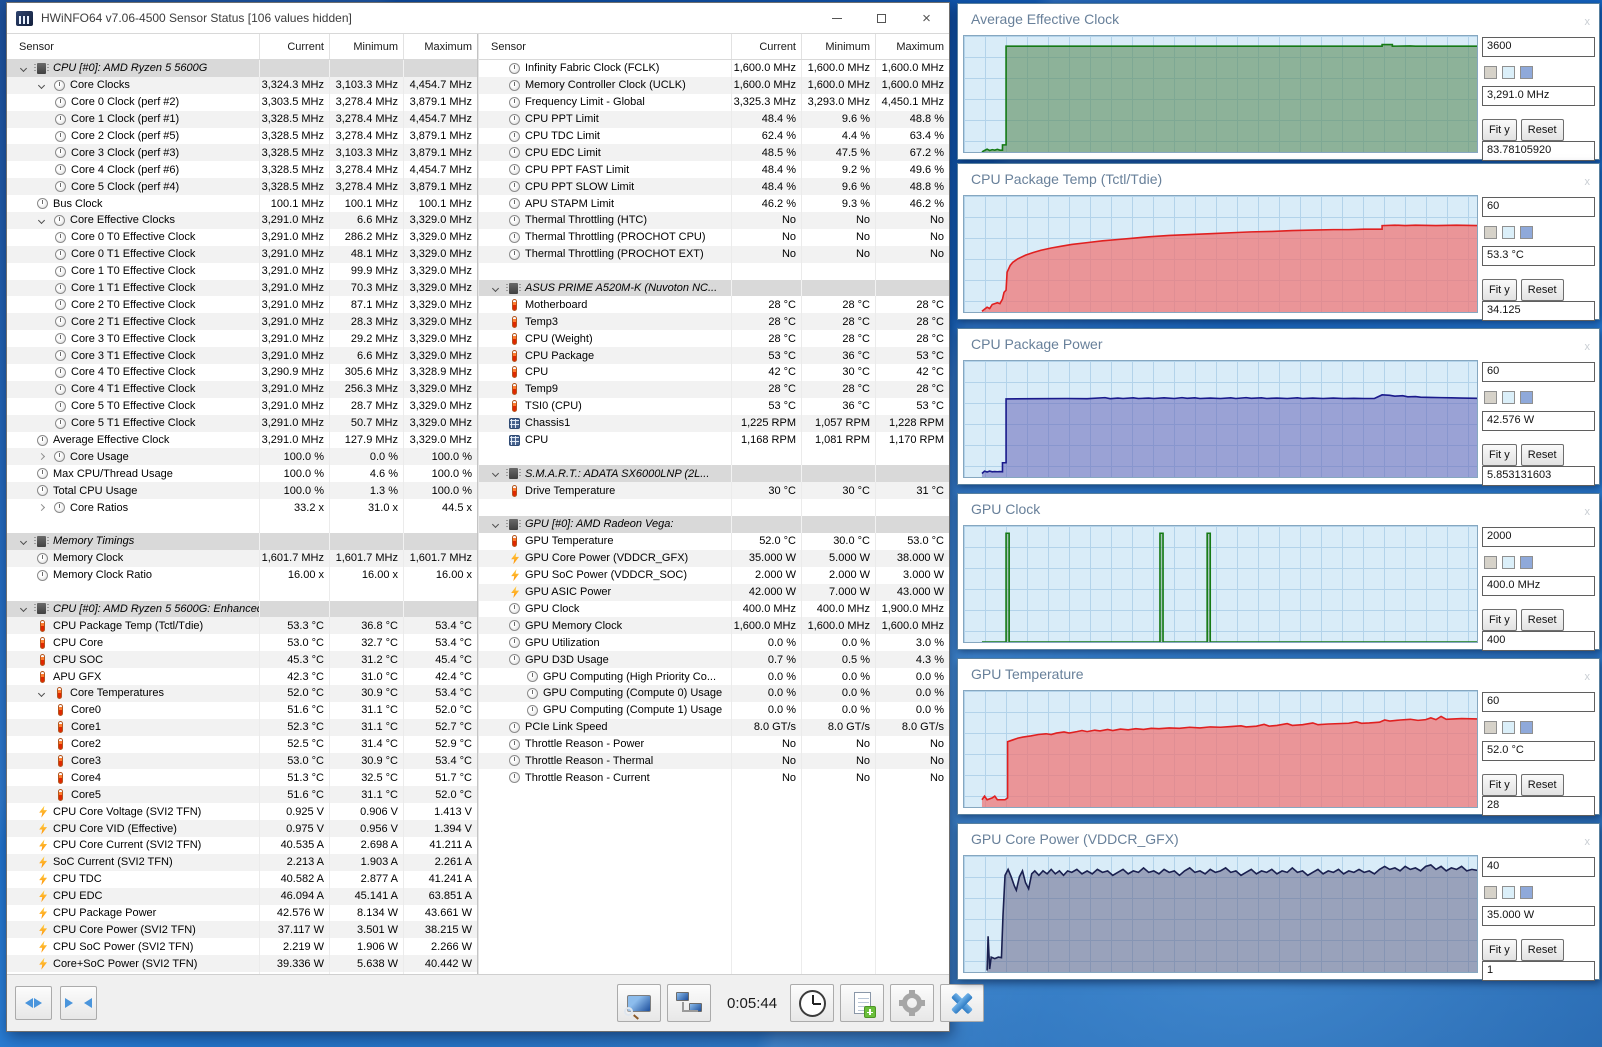 Image resolution: width=1602 pixels, height=1047 pixels. I want to click on sensor-row: Total CPU Usage 100.0 % 1.3 % 100.0 %, so click(242, 491).